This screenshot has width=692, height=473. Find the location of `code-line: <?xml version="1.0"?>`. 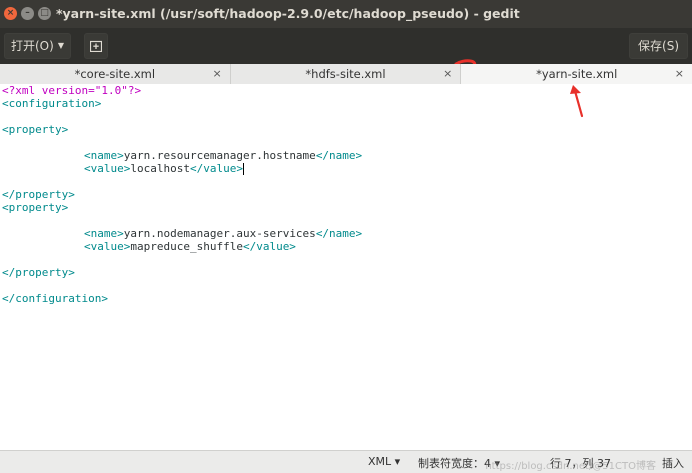

code-line: <?xml version="1.0"?> is located at coordinates (72, 90).